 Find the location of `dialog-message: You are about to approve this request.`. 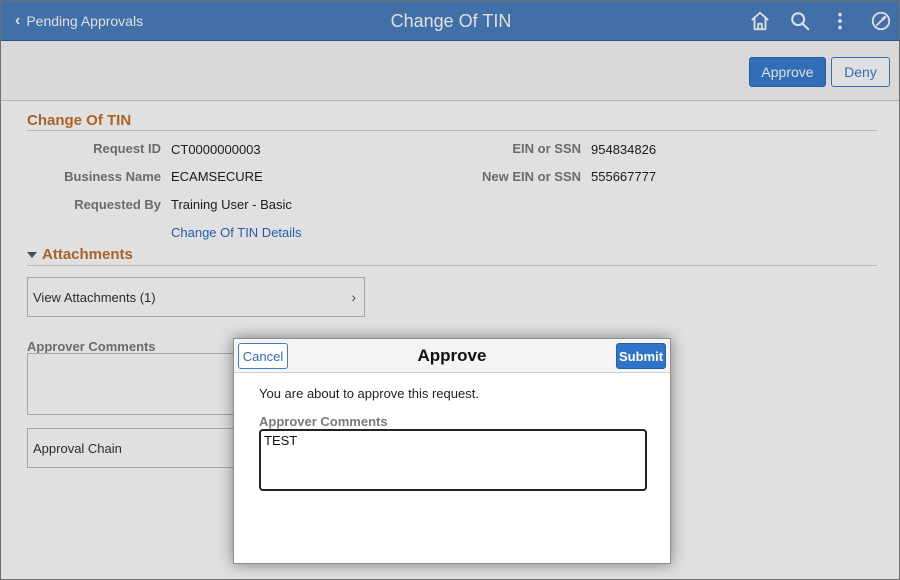

dialog-message: You are about to approve this request. is located at coordinates (369, 393).